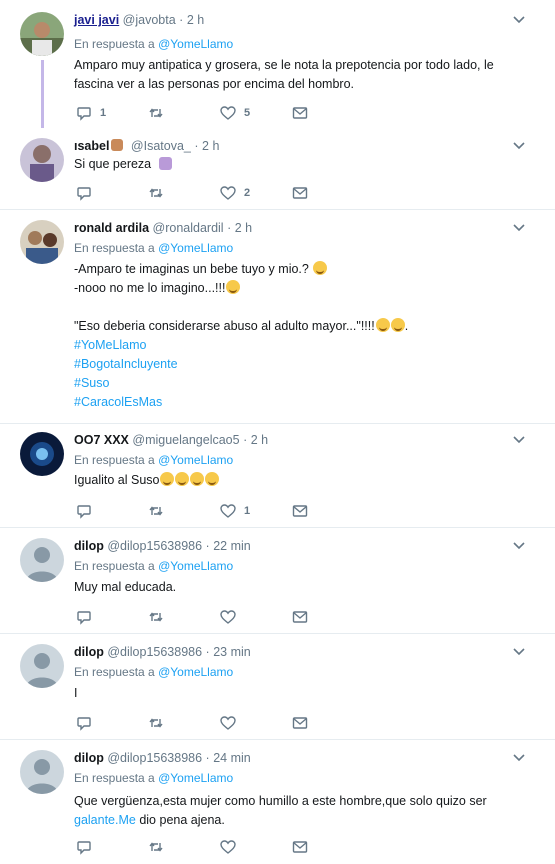 This screenshot has height=864, width=555. What do you see at coordinates (96, 20) in the screenshot?
I see `display-name: javi javi` at bounding box center [96, 20].